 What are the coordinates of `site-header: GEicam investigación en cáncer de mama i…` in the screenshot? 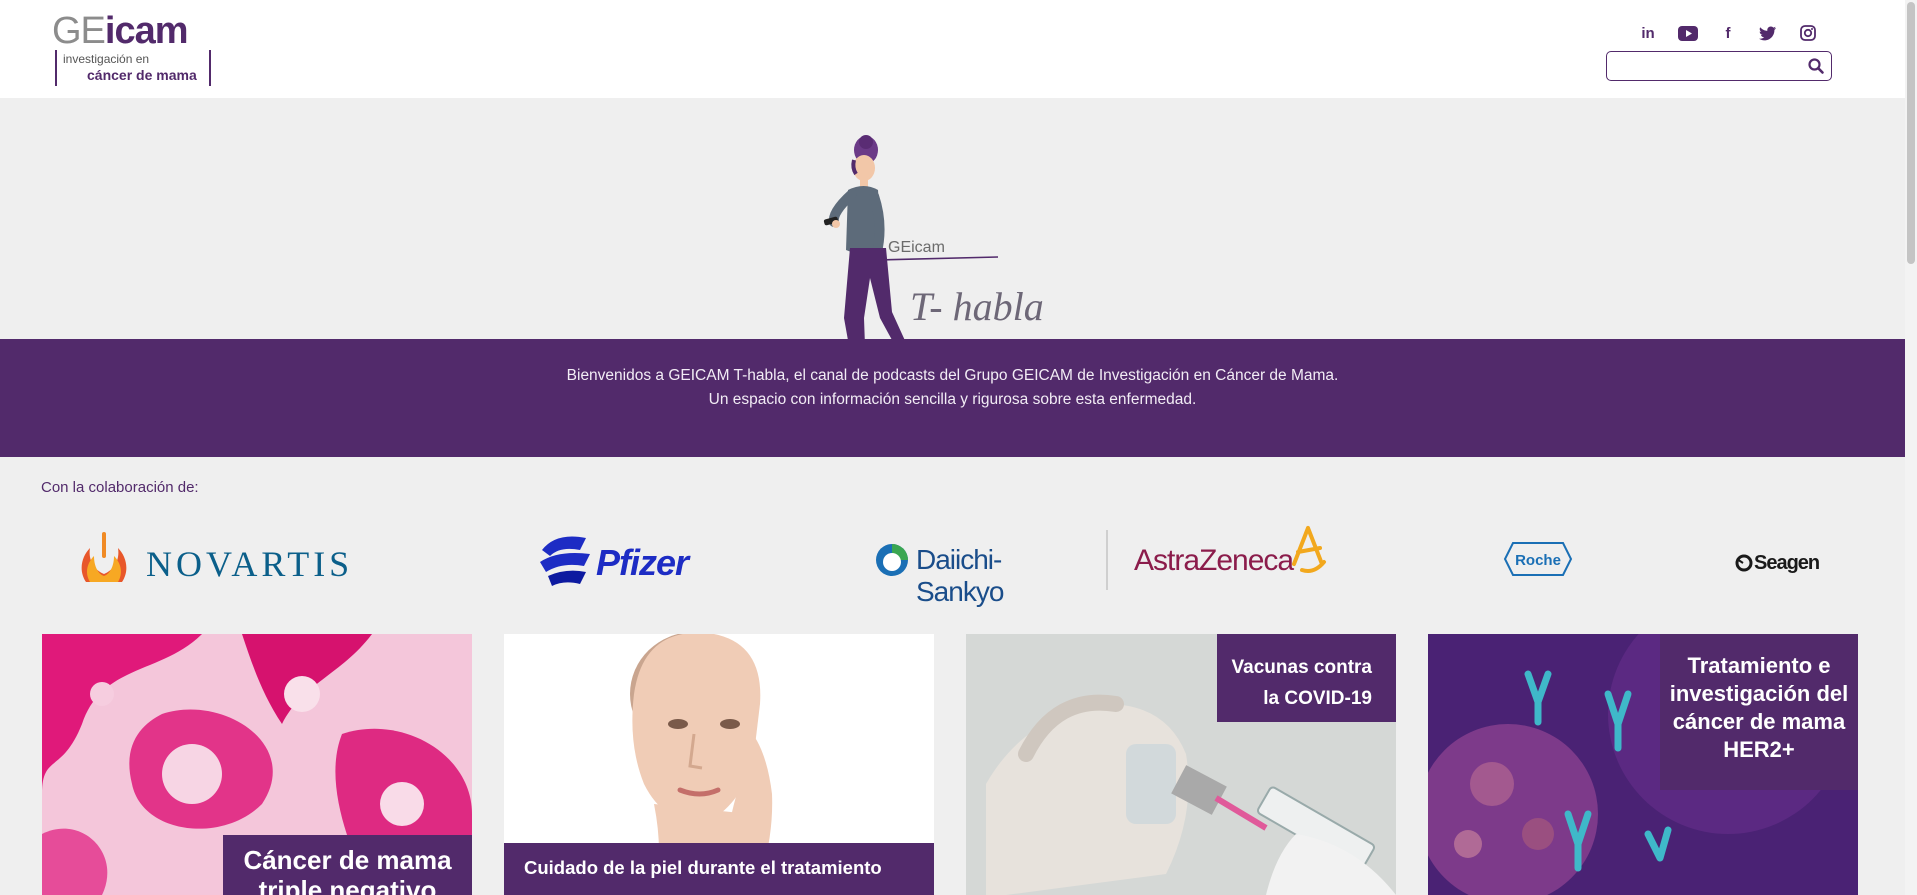 It's located at (952, 49).